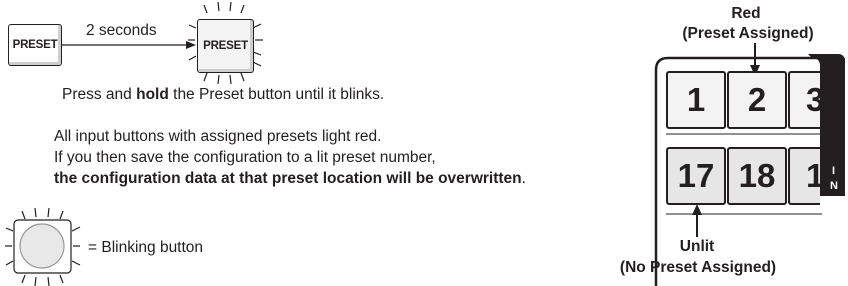 The image size is (848, 286). I want to click on unlit-label-subtitle: (No Preset Assigned), so click(698, 267).